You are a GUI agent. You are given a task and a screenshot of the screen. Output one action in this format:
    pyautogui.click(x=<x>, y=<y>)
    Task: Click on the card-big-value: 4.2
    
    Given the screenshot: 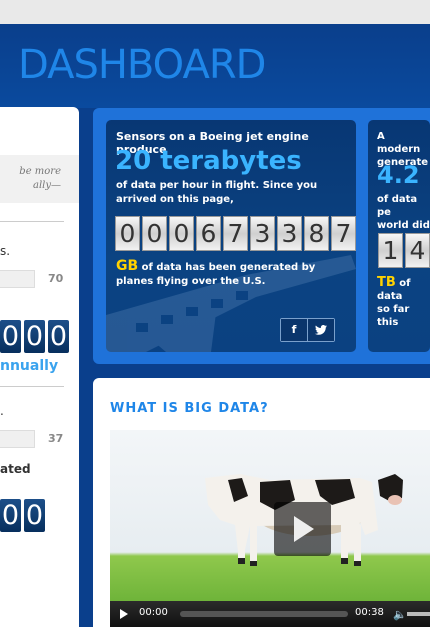 What is the action you would take?
    pyautogui.click(x=398, y=175)
    